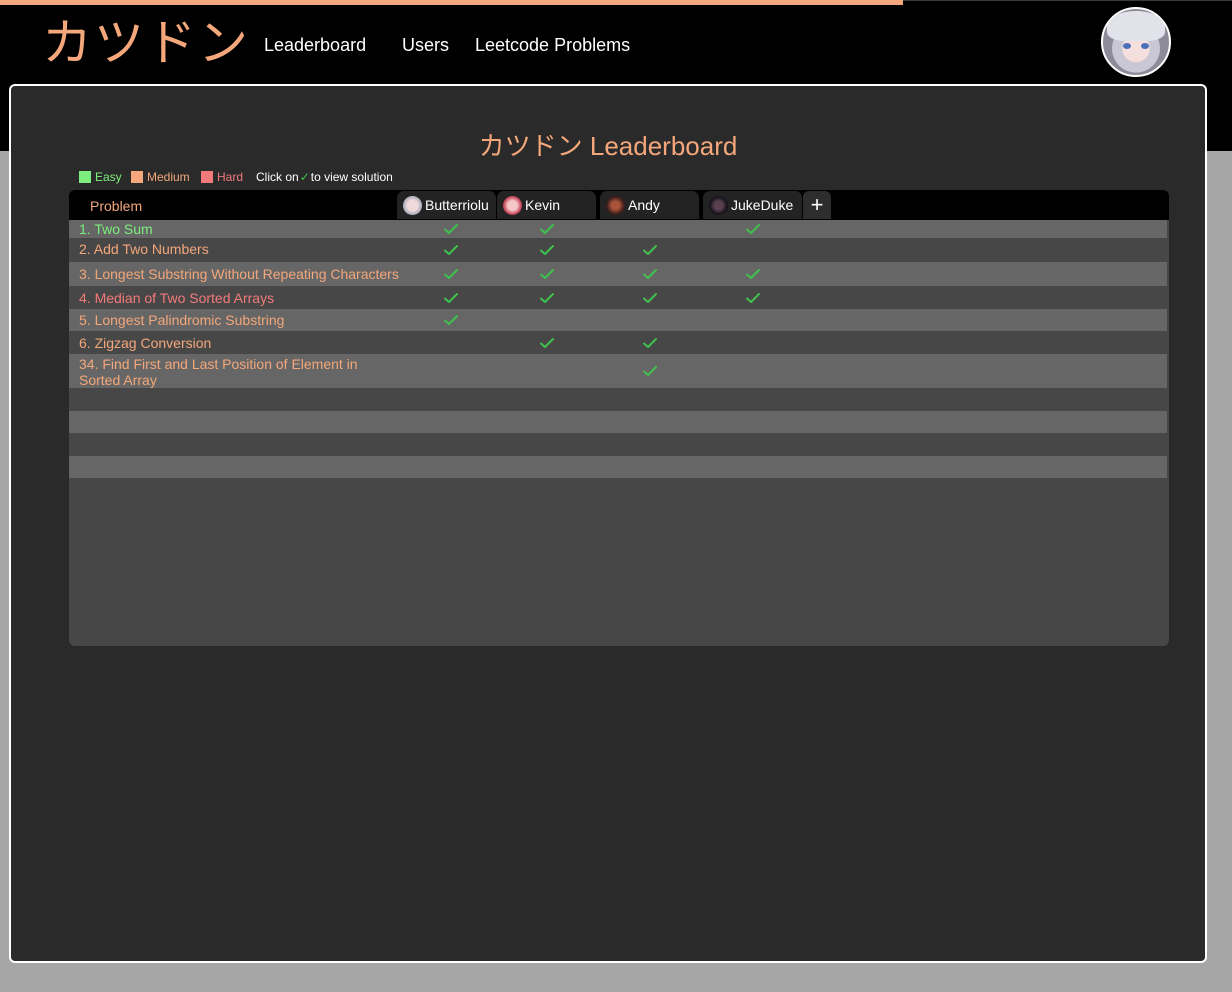  Describe the element at coordinates (277, 177) in the screenshot. I see `hint-prefix: Click on` at that location.